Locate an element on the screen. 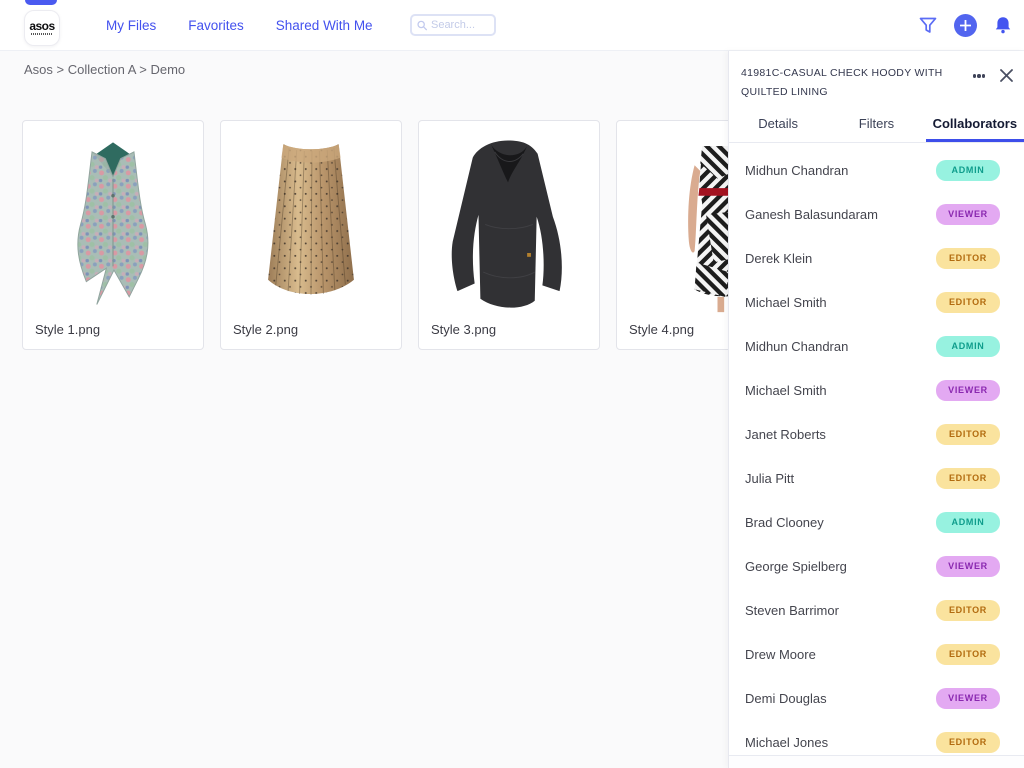 The width and height of the screenshot is (1024, 768). search-icon is located at coordinates (421, 25).